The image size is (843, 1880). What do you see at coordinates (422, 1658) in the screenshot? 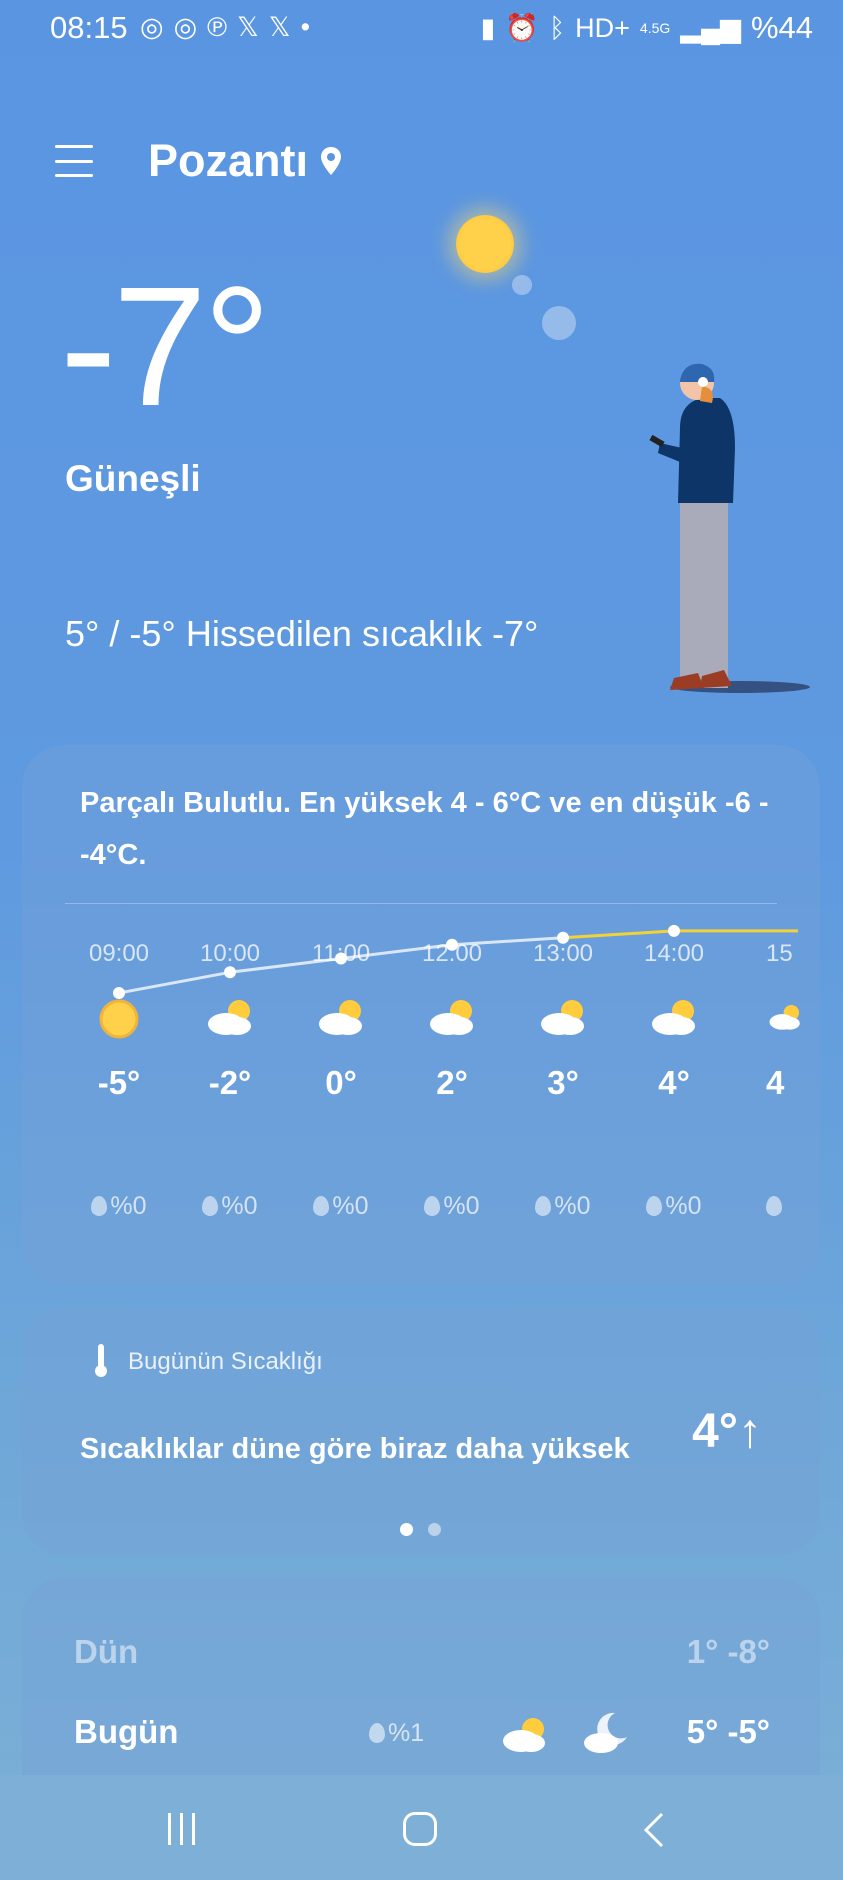
I see `daily-row-yesterday: Dün 1° -8°` at bounding box center [422, 1658].